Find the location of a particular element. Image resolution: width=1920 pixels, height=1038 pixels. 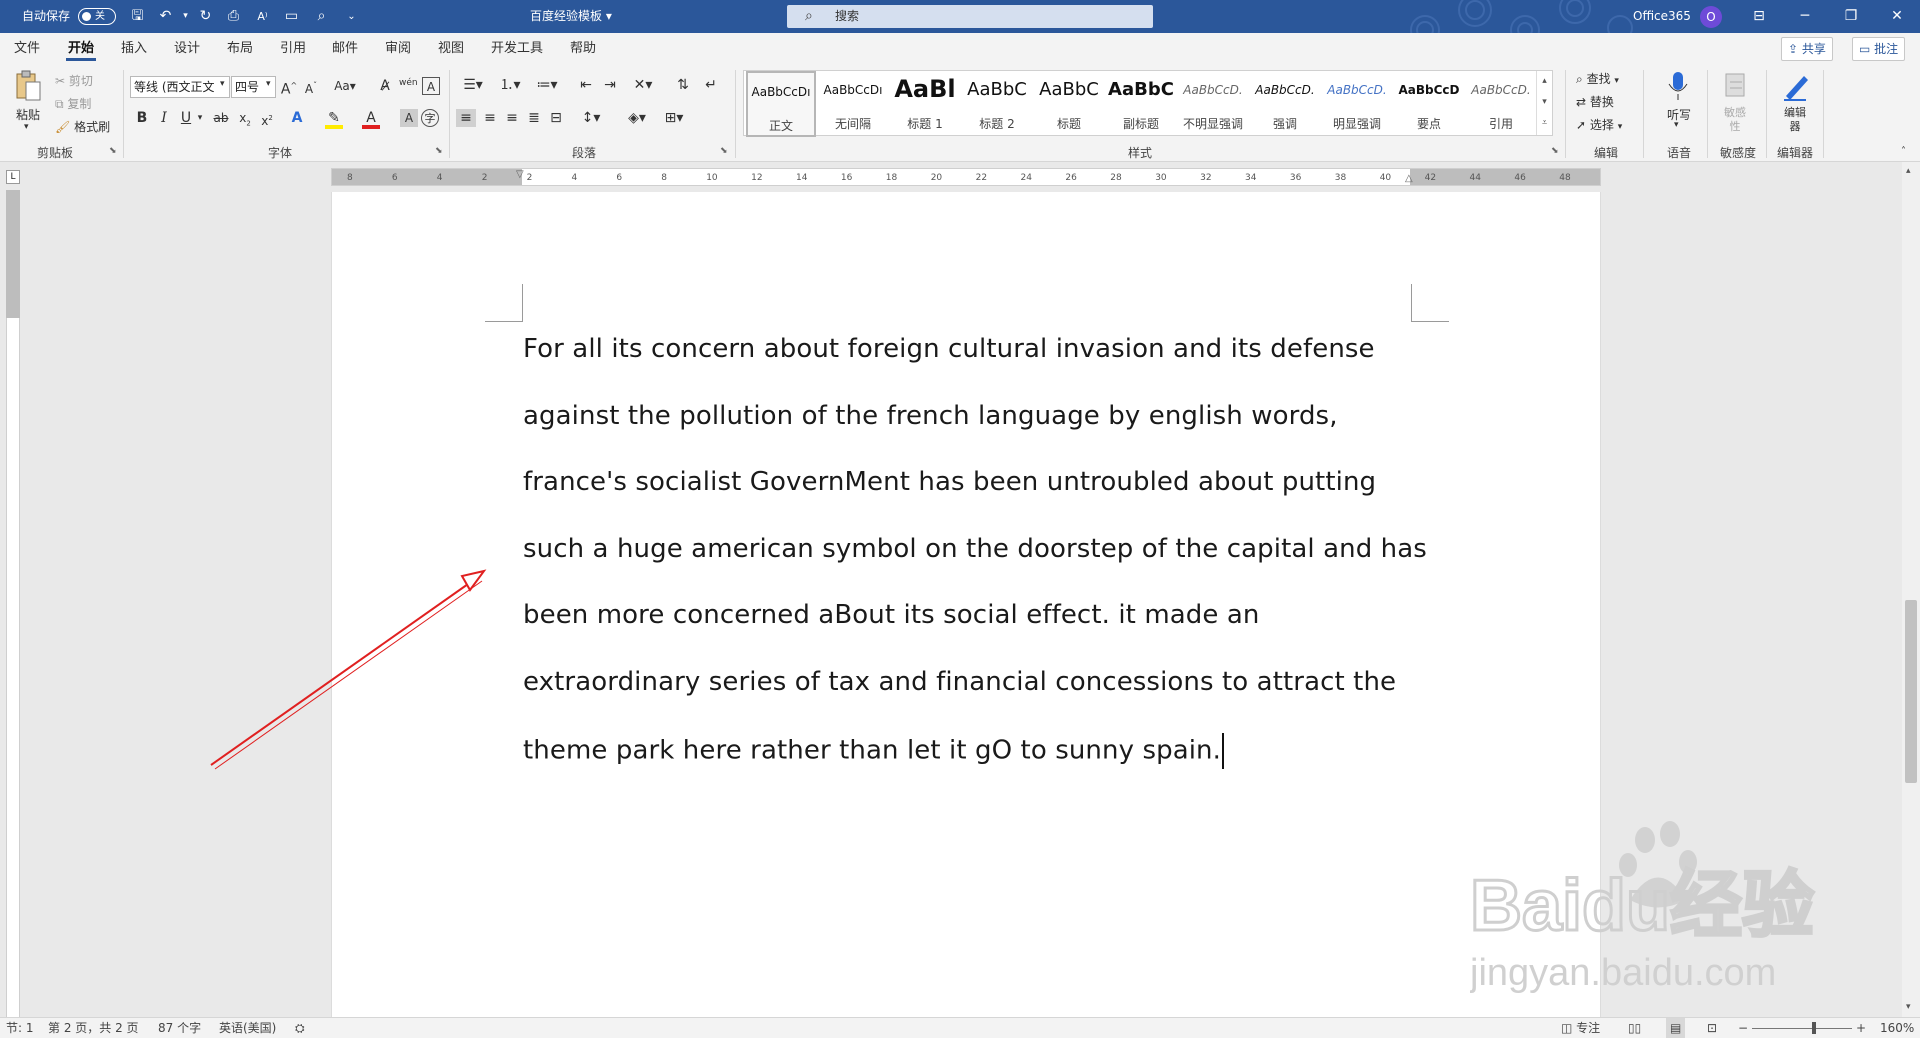

print-preview-icon: ⎙ is located at coordinates (233, 16).